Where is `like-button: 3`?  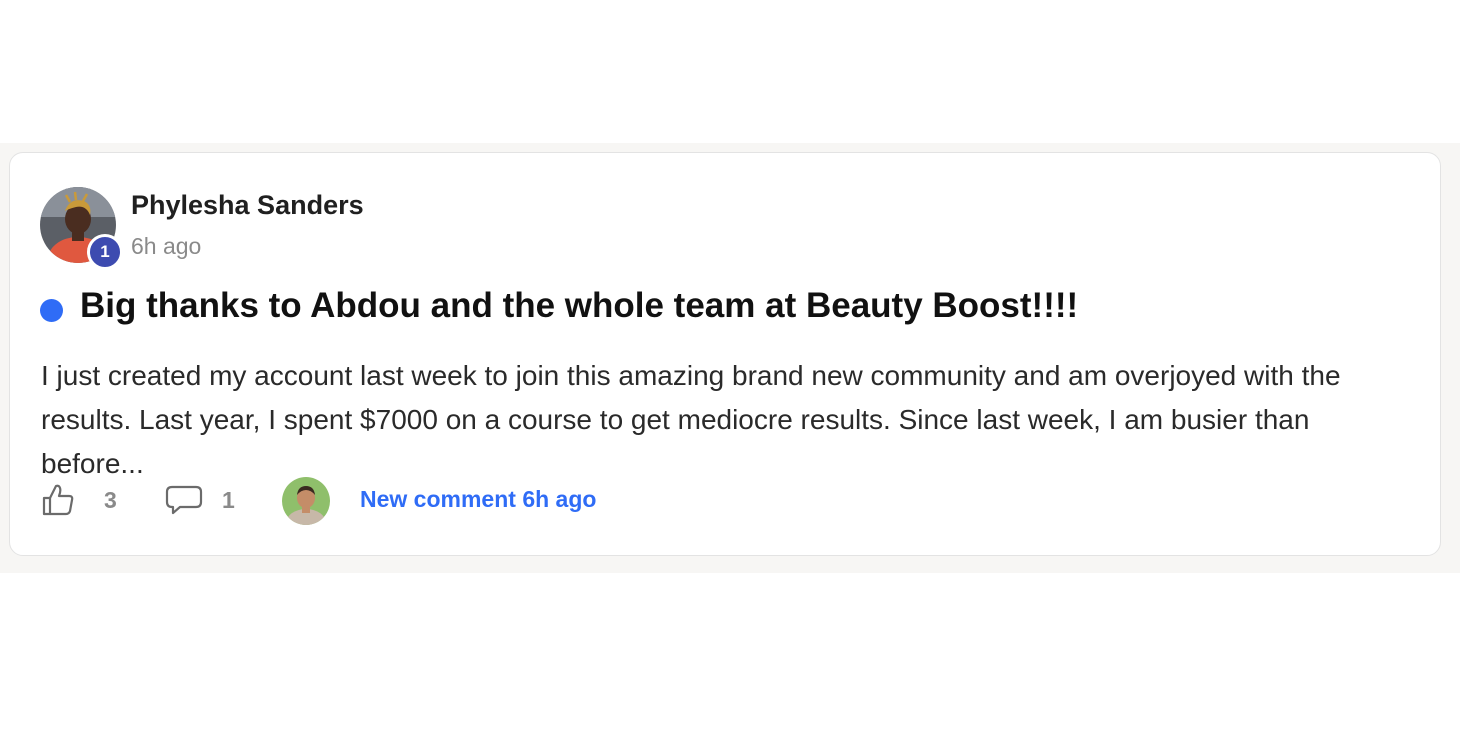
like-button: 3 is located at coordinates (78, 500).